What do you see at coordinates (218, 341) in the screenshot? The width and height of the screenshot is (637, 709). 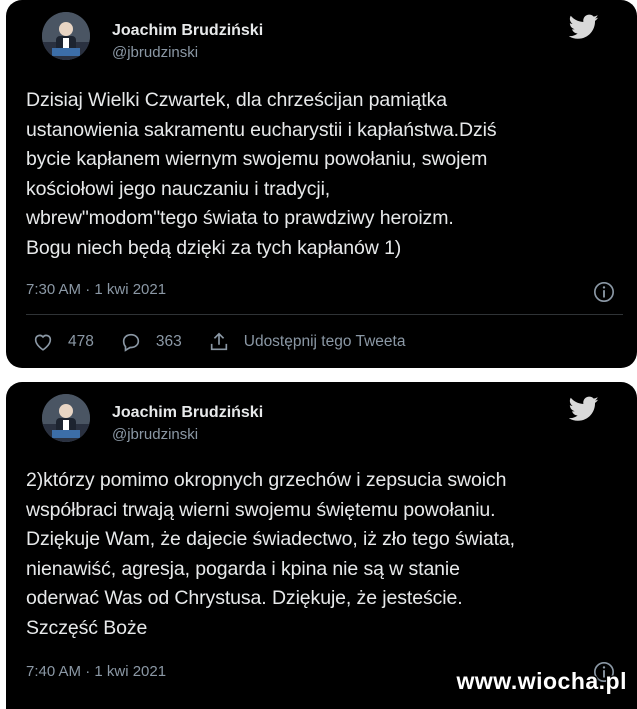 I see `share-icon` at bounding box center [218, 341].